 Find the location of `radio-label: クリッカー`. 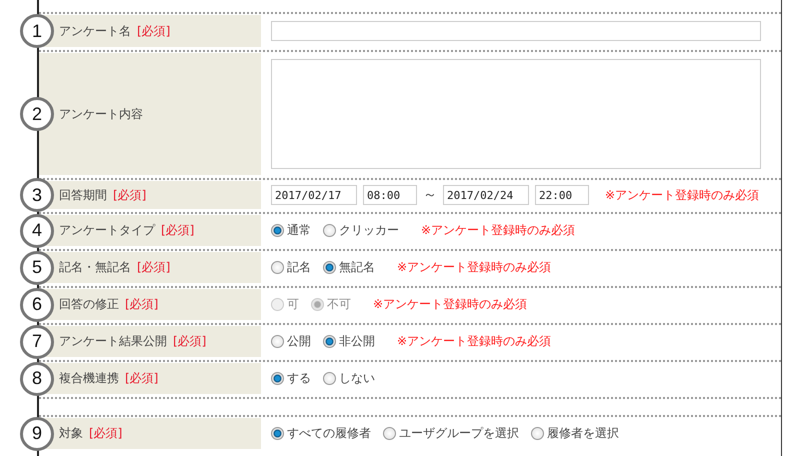

radio-label: クリッカー is located at coordinates (369, 230).